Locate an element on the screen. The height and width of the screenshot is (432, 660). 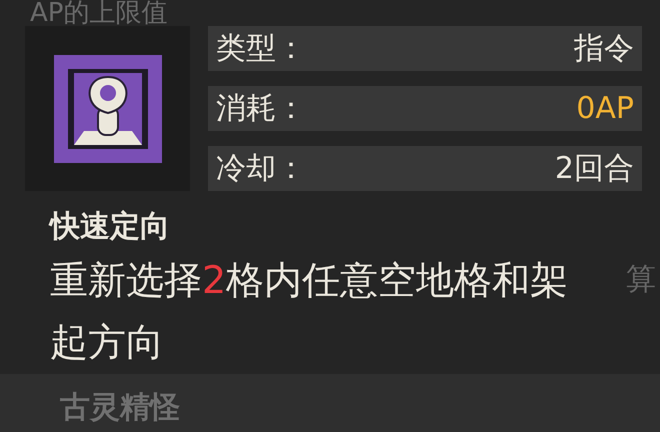
skill-name: 快速定向 is located at coordinates (110, 226).